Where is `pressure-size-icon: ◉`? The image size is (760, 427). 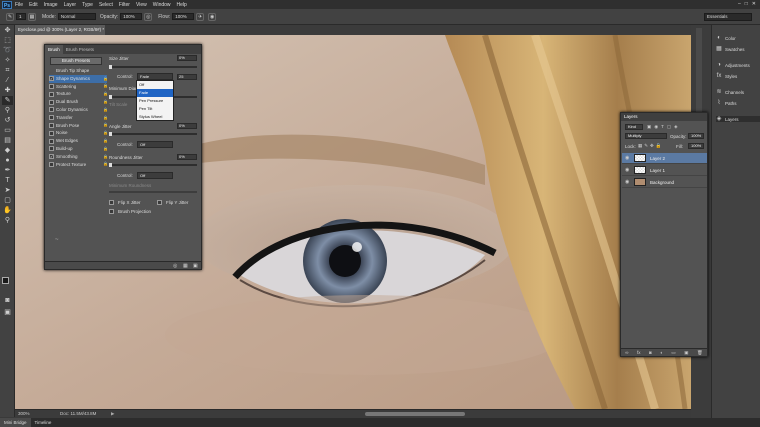
pressure-size-icon: ◉ is located at coordinates (212, 16).